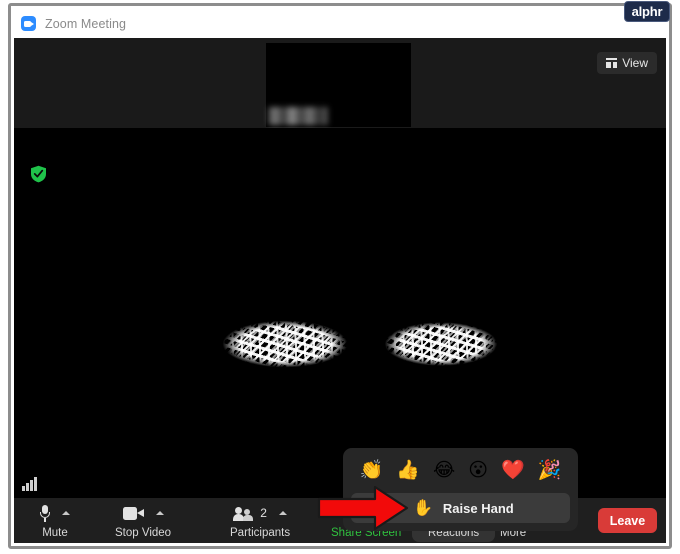  Describe the element at coordinates (408, 470) in the screenshot. I see `thumbs-up-emoji: 👍` at that location.